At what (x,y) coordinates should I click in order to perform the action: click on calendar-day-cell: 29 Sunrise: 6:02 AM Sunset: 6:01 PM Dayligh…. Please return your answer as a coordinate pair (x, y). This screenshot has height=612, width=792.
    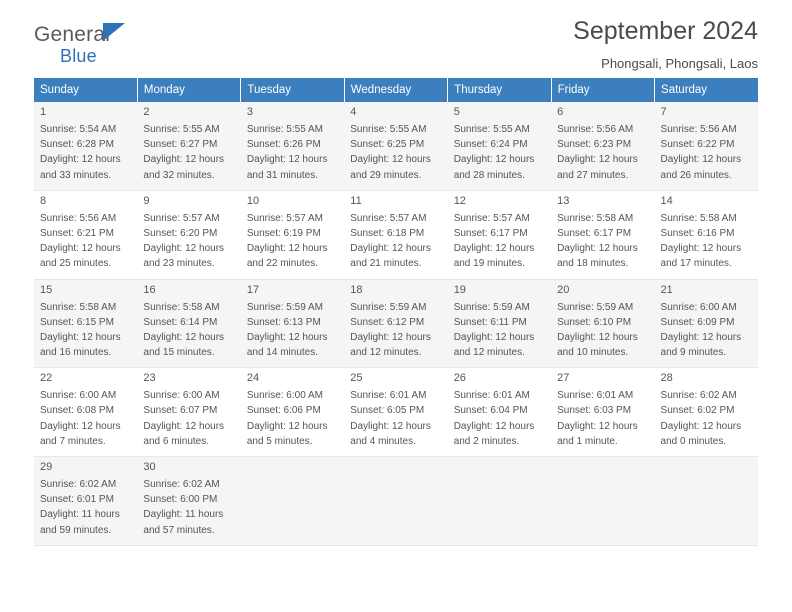
    Looking at the image, I should click on (86, 501).